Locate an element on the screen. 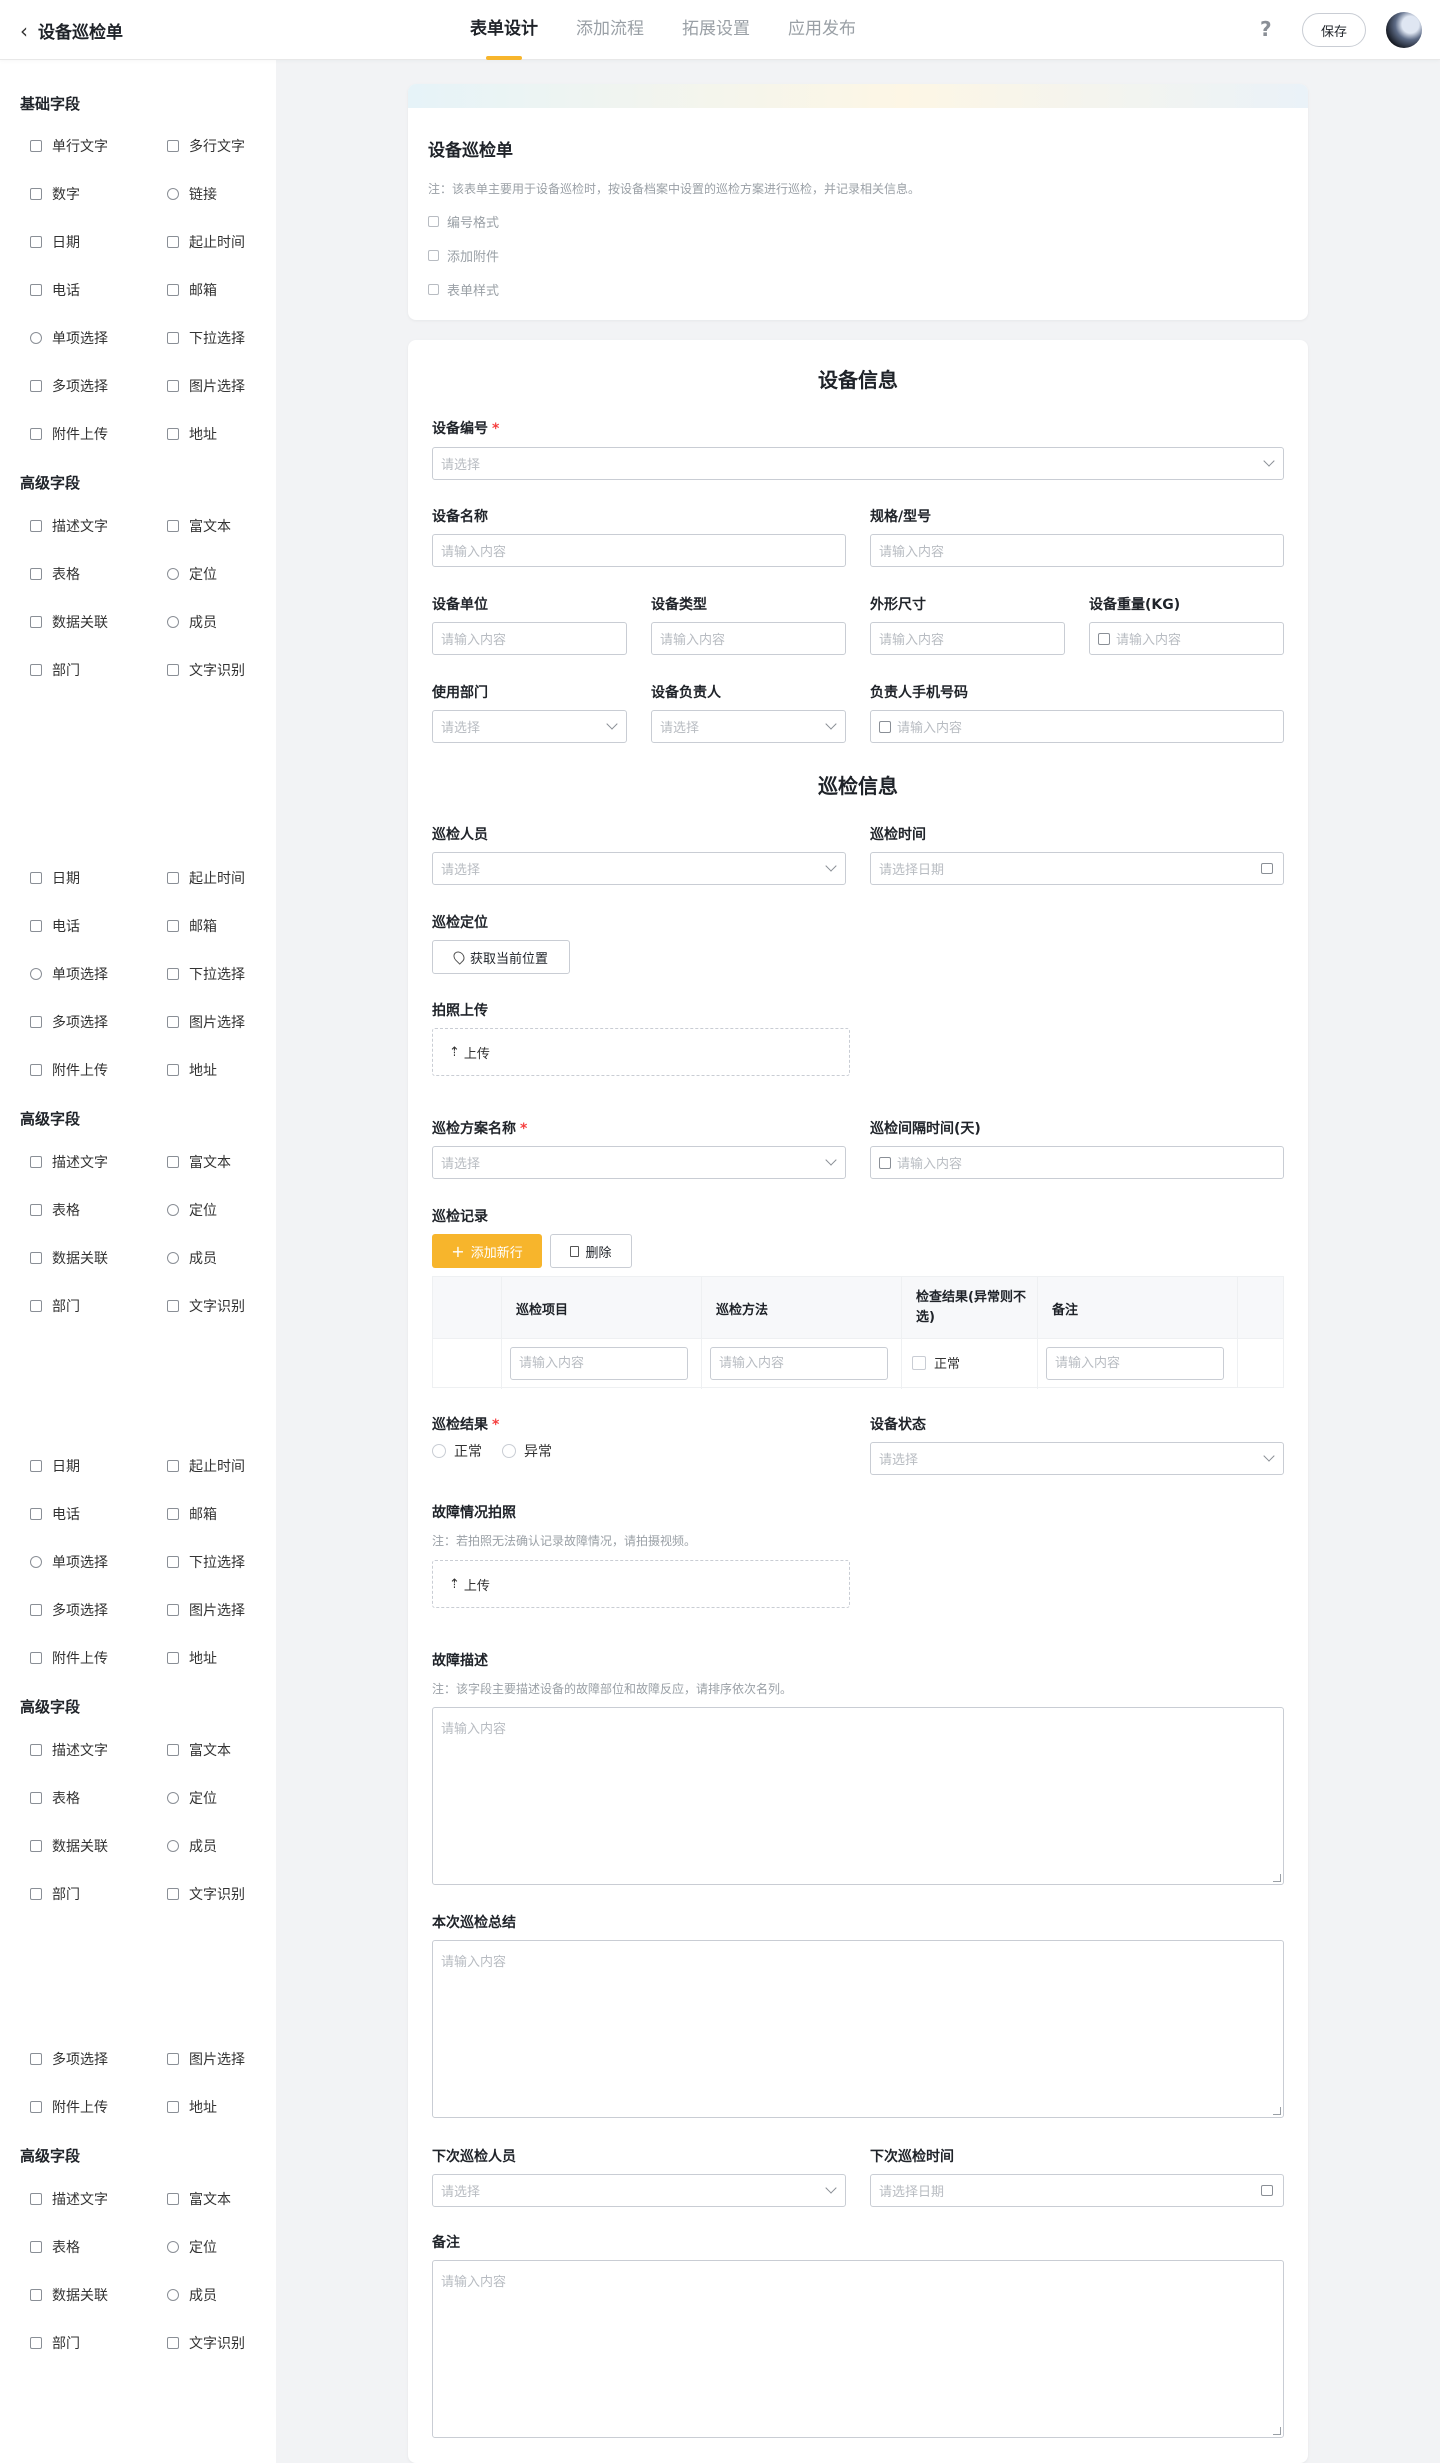  form-title: 设备巡检单 is located at coordinates (470, 148).